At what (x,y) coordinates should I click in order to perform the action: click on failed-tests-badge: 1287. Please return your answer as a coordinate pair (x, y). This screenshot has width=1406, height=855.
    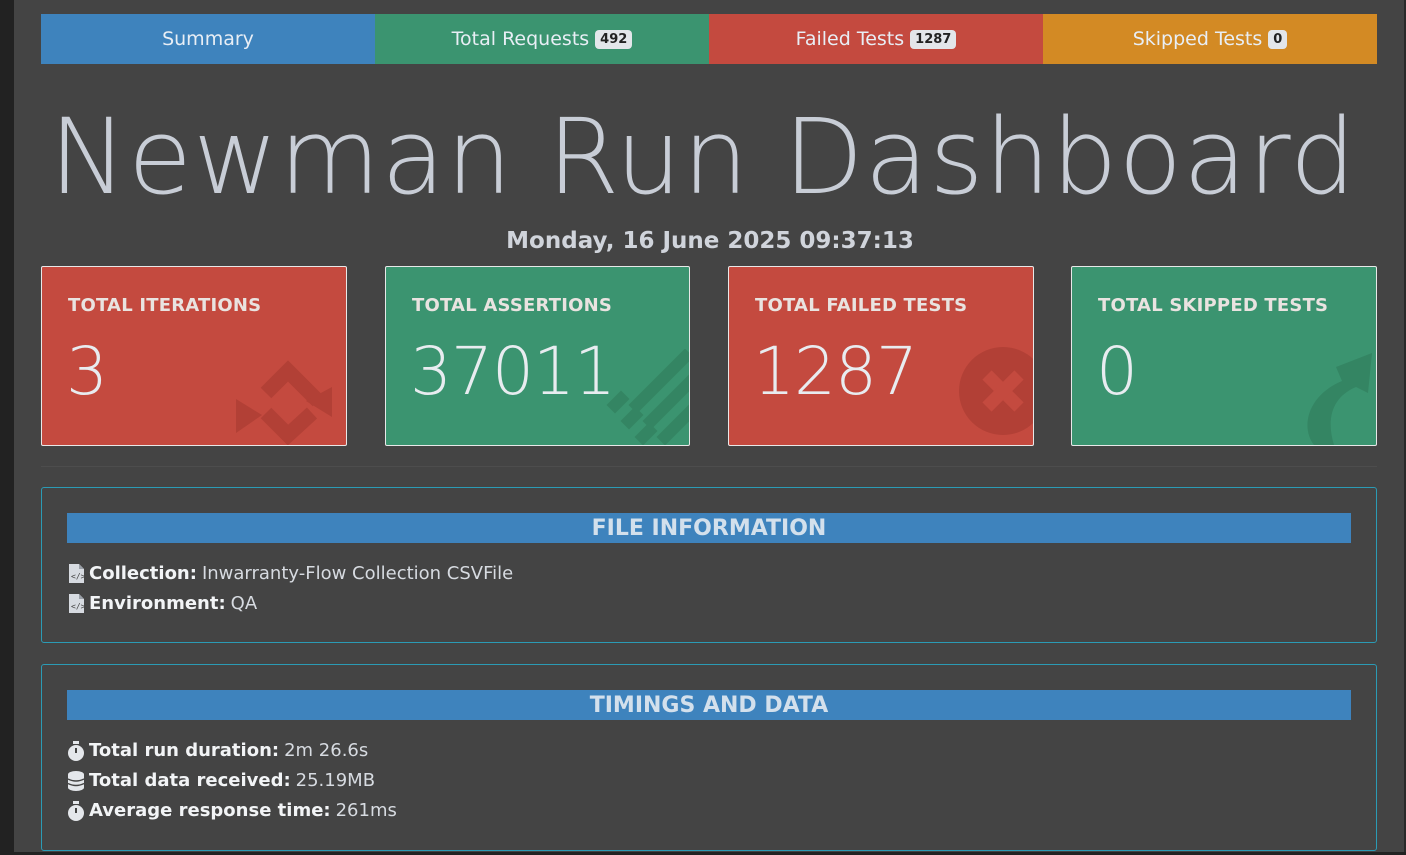
    Looking at the image, I should click on (933, 39).